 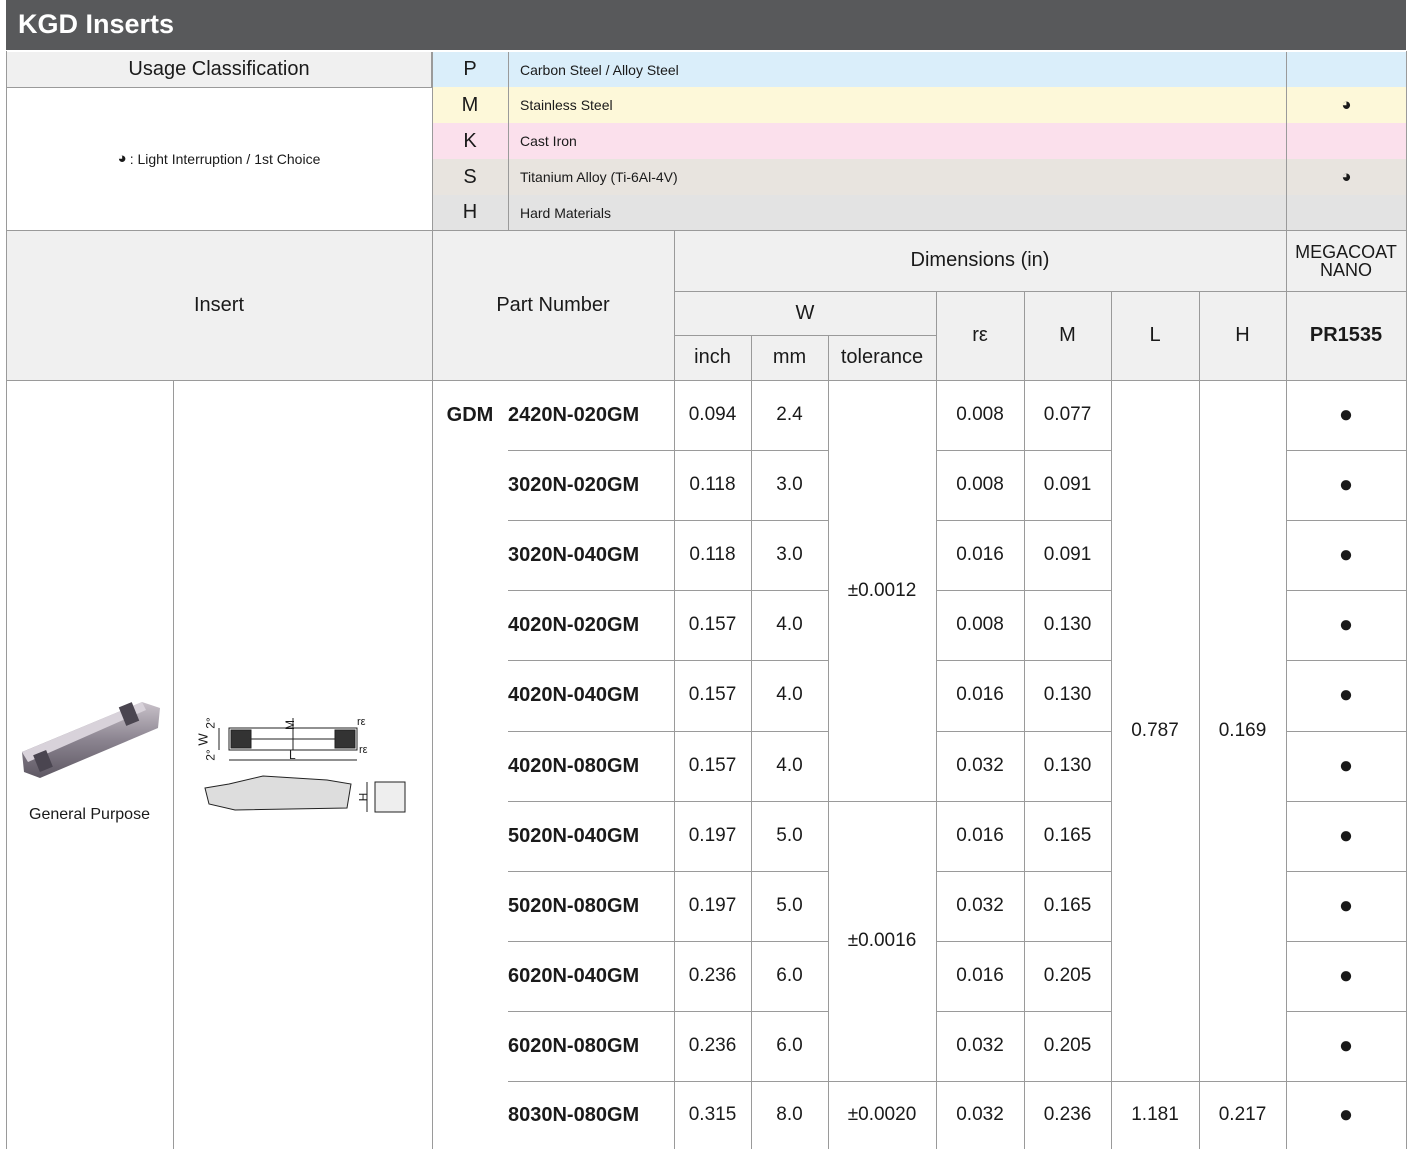 What do you see at coordinates (290, 725) in the screenshot?
I see `diagram-label-m: M` at bounding box center [290, 725].